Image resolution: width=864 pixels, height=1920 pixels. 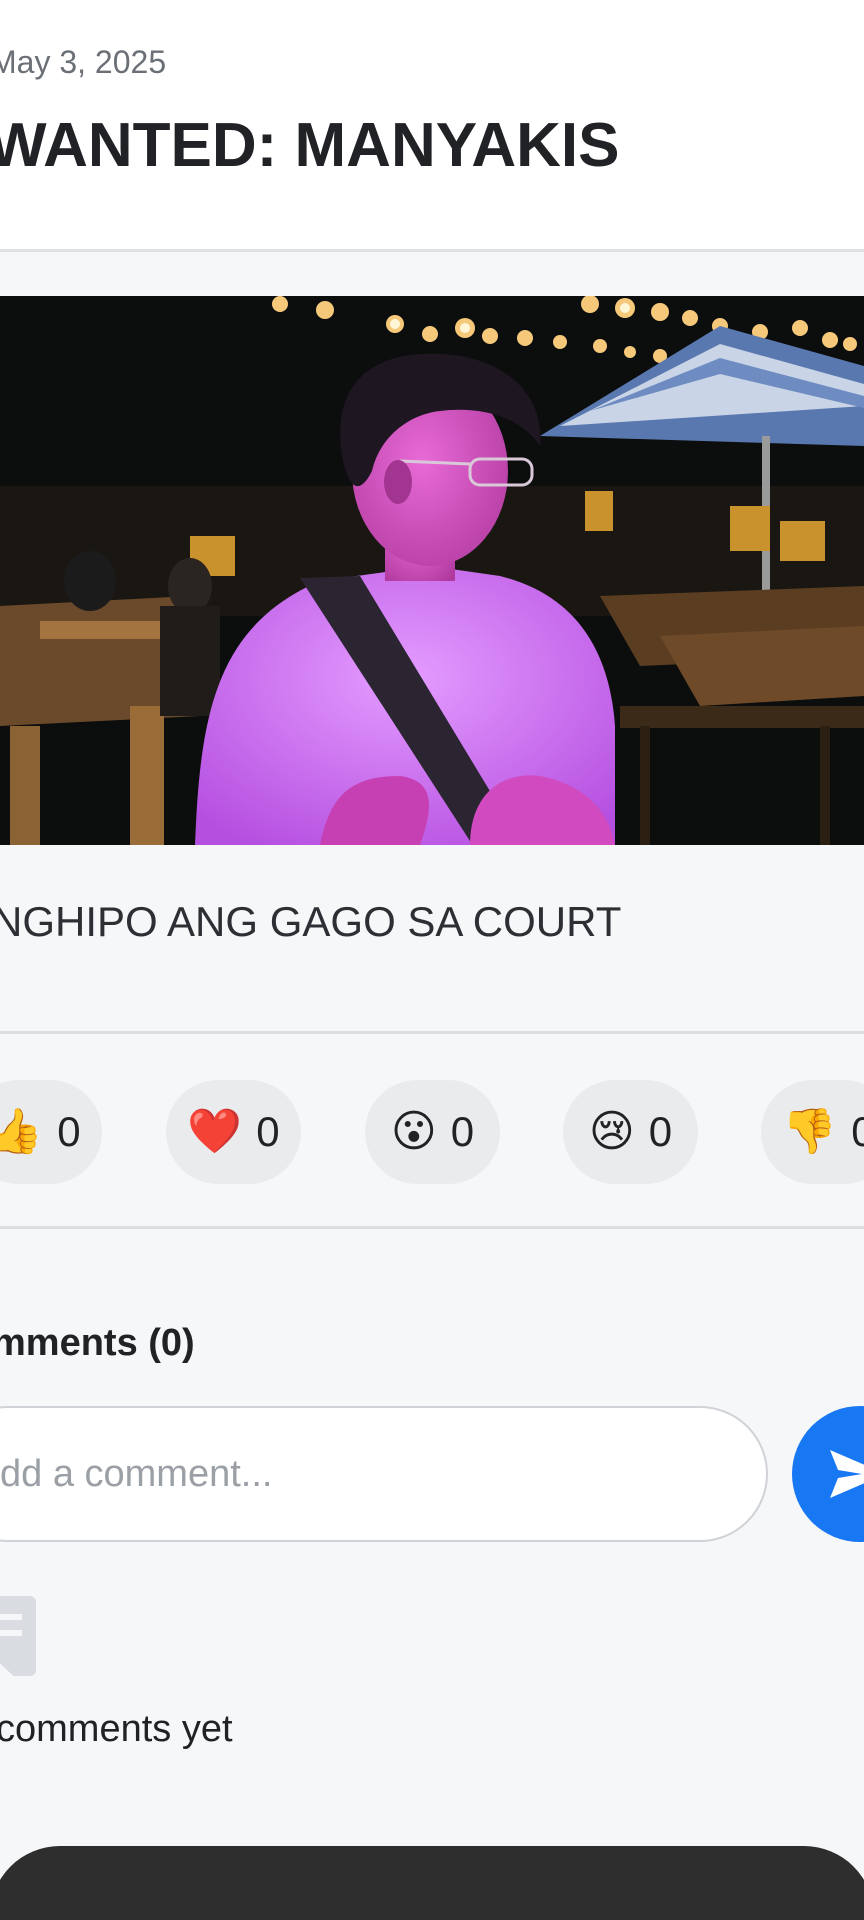 I want to click on comment-input, so click(x=384, y=1474).